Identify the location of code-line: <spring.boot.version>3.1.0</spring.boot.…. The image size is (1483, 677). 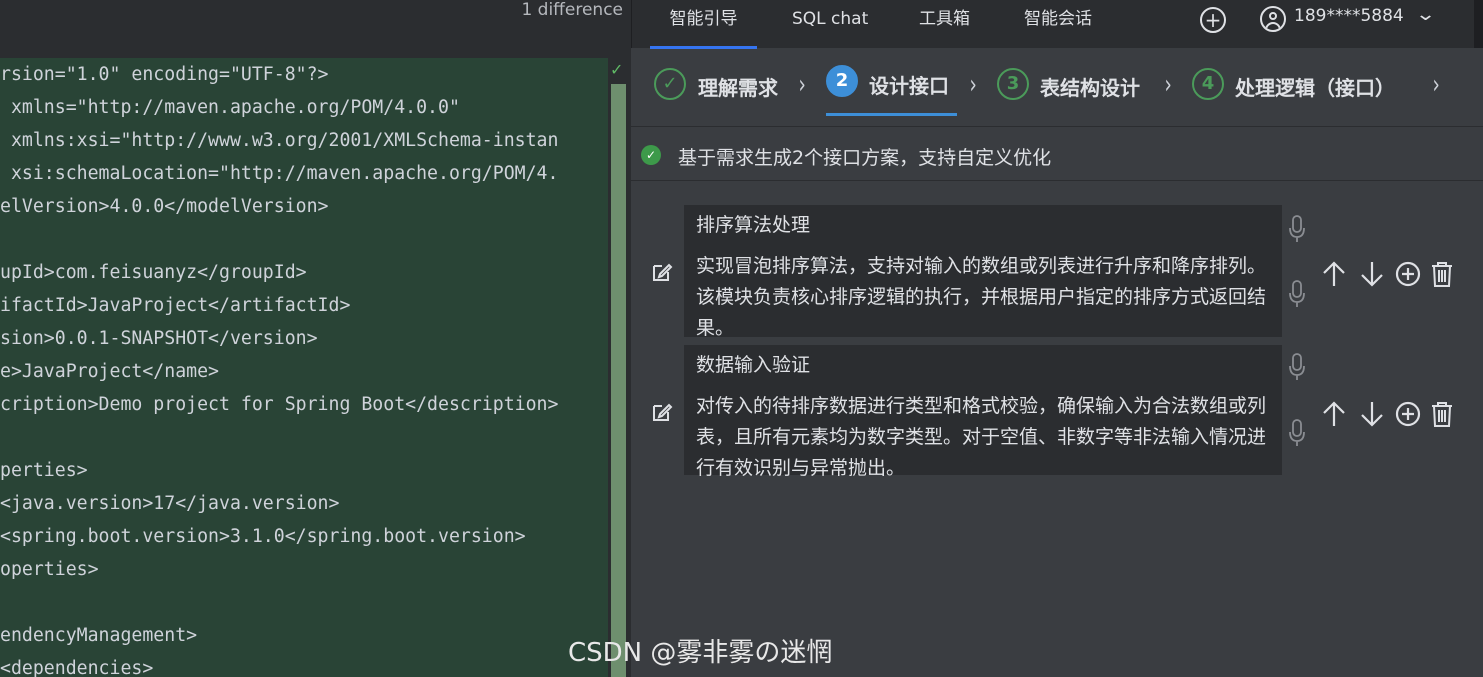
(263, 536).